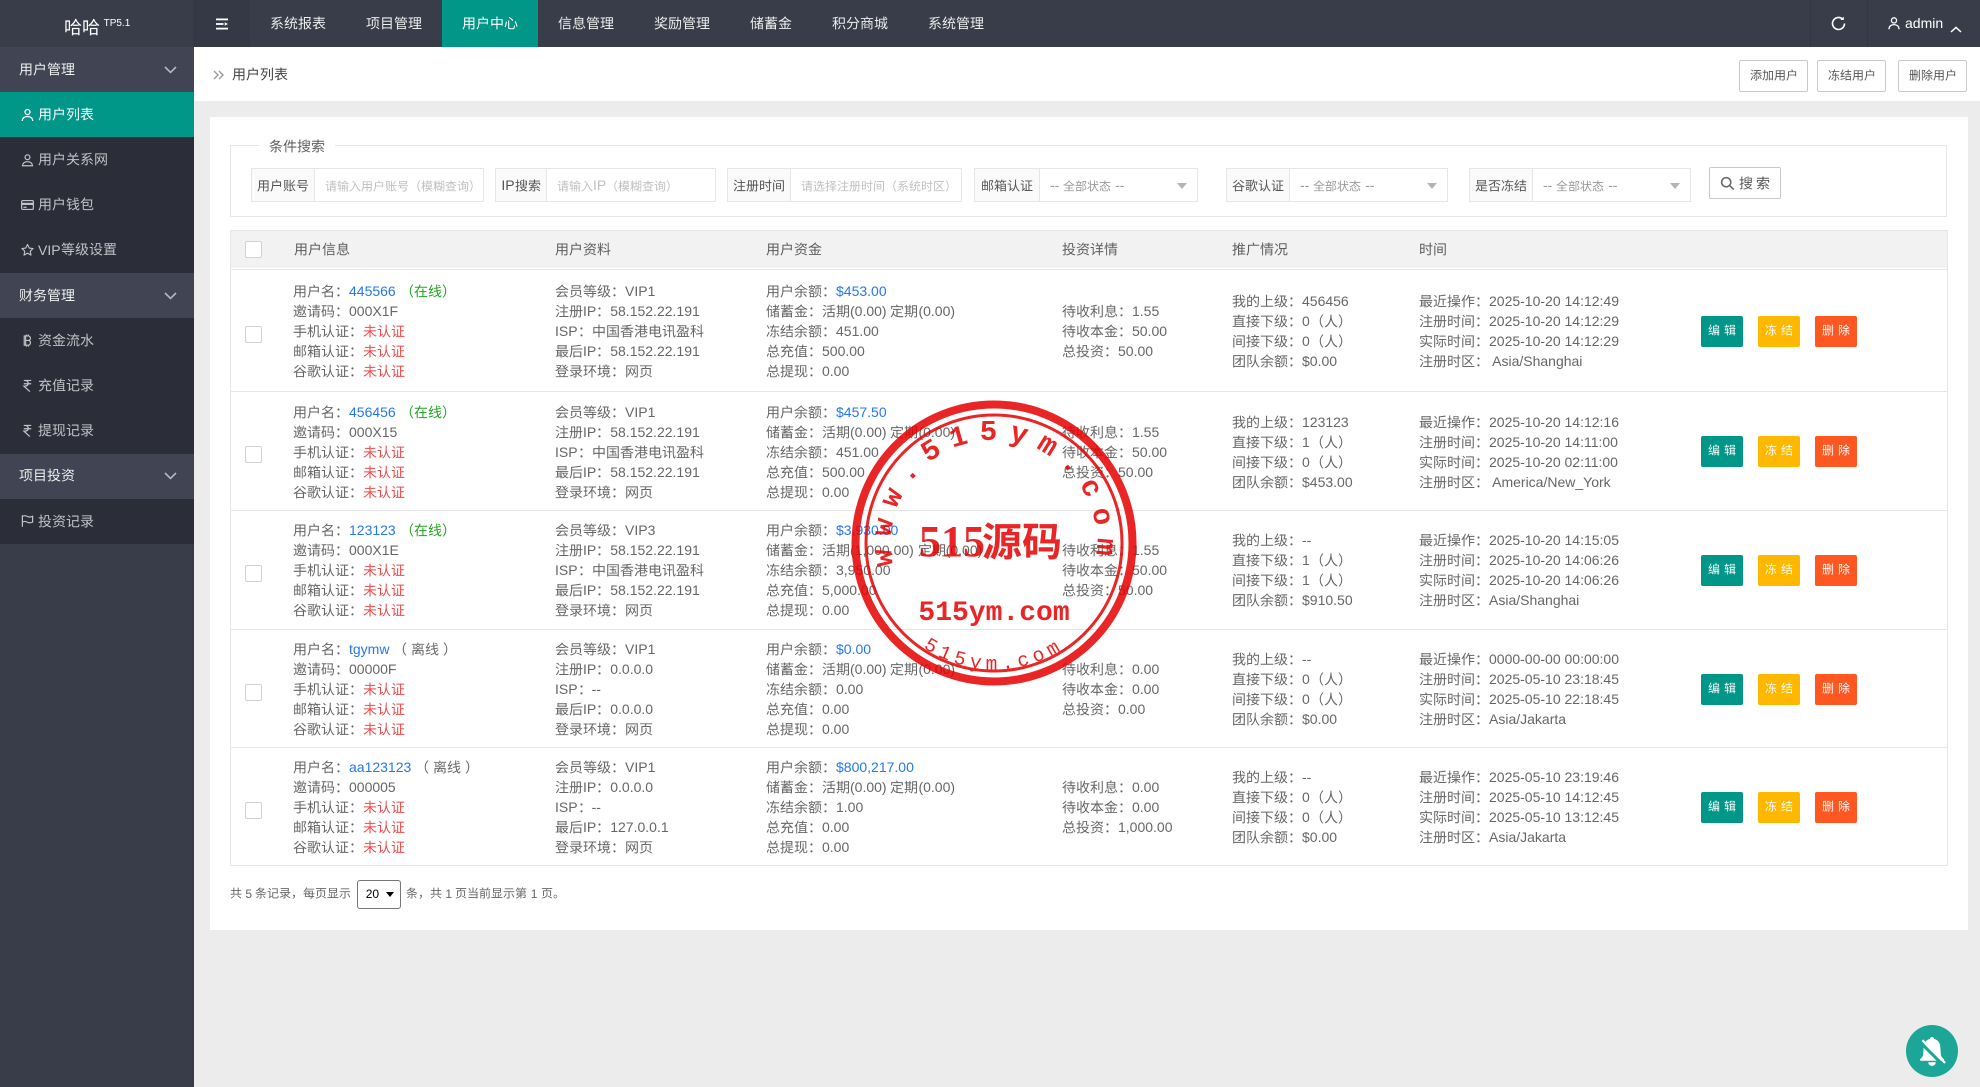 This screenshot has width=1980, height=1087. I want to click on svg-text: 515ym.com, so click(993, 613).